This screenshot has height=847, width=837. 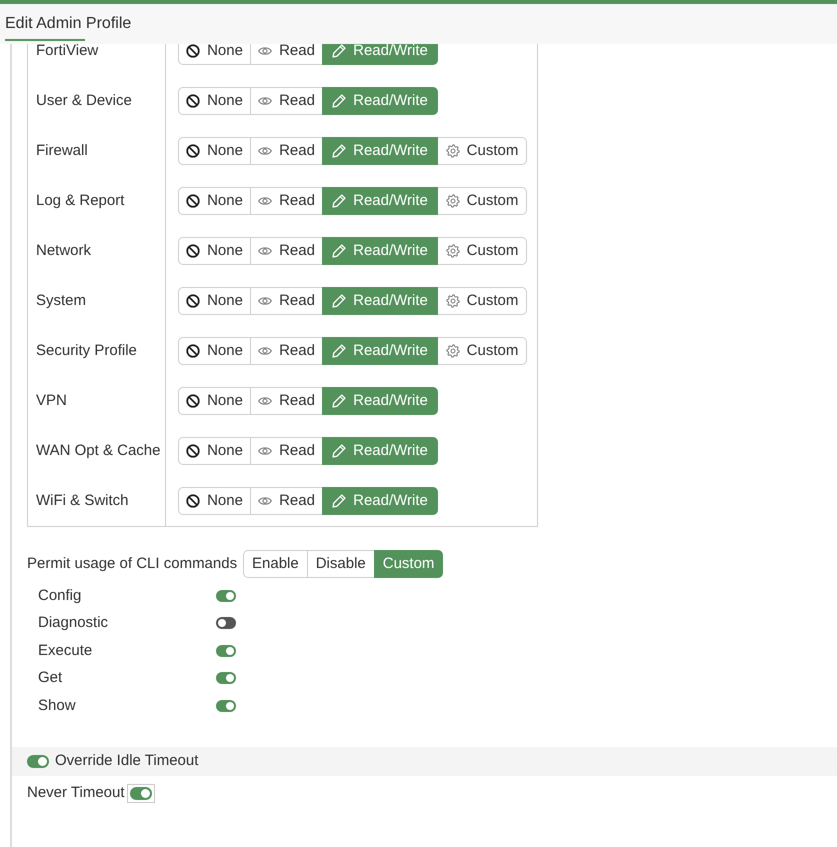 What do you see at coordinates (51, 400) in the screenshot?
I see `permission-label: VPN` at bounding box center [51, 400].